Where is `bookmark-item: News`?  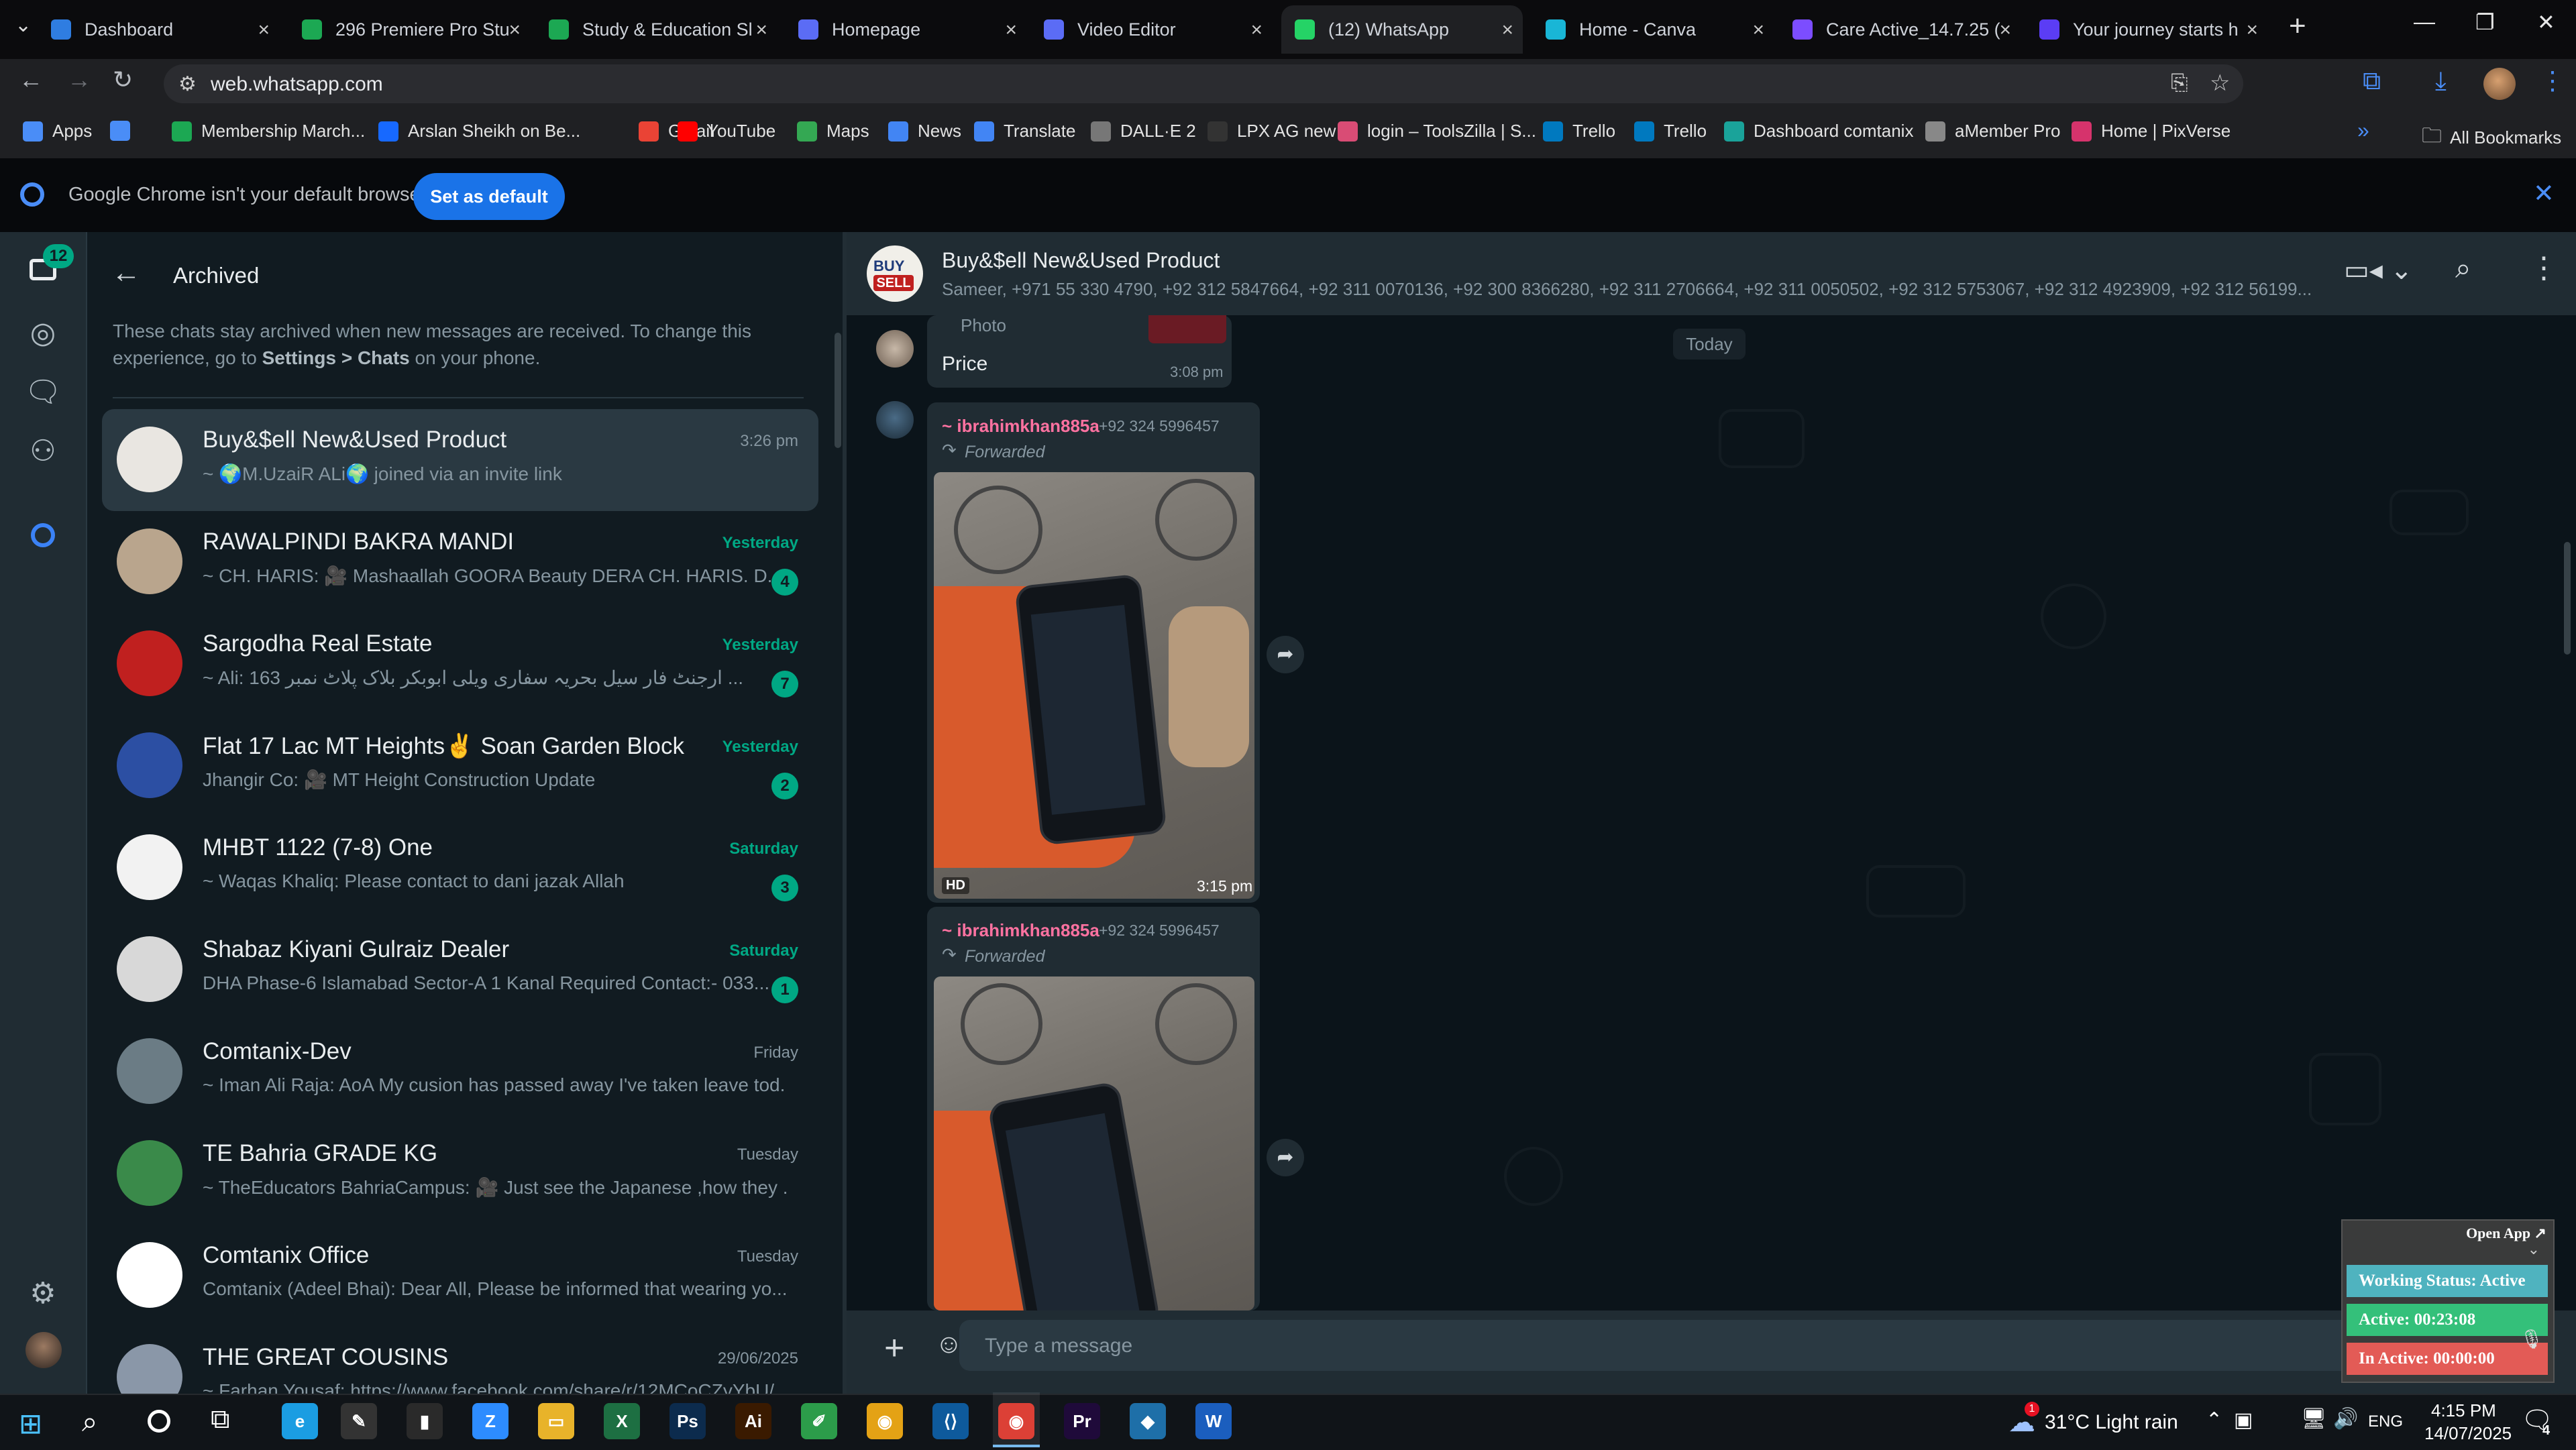 bookmark-item: News is located at coordinates (924, 131).